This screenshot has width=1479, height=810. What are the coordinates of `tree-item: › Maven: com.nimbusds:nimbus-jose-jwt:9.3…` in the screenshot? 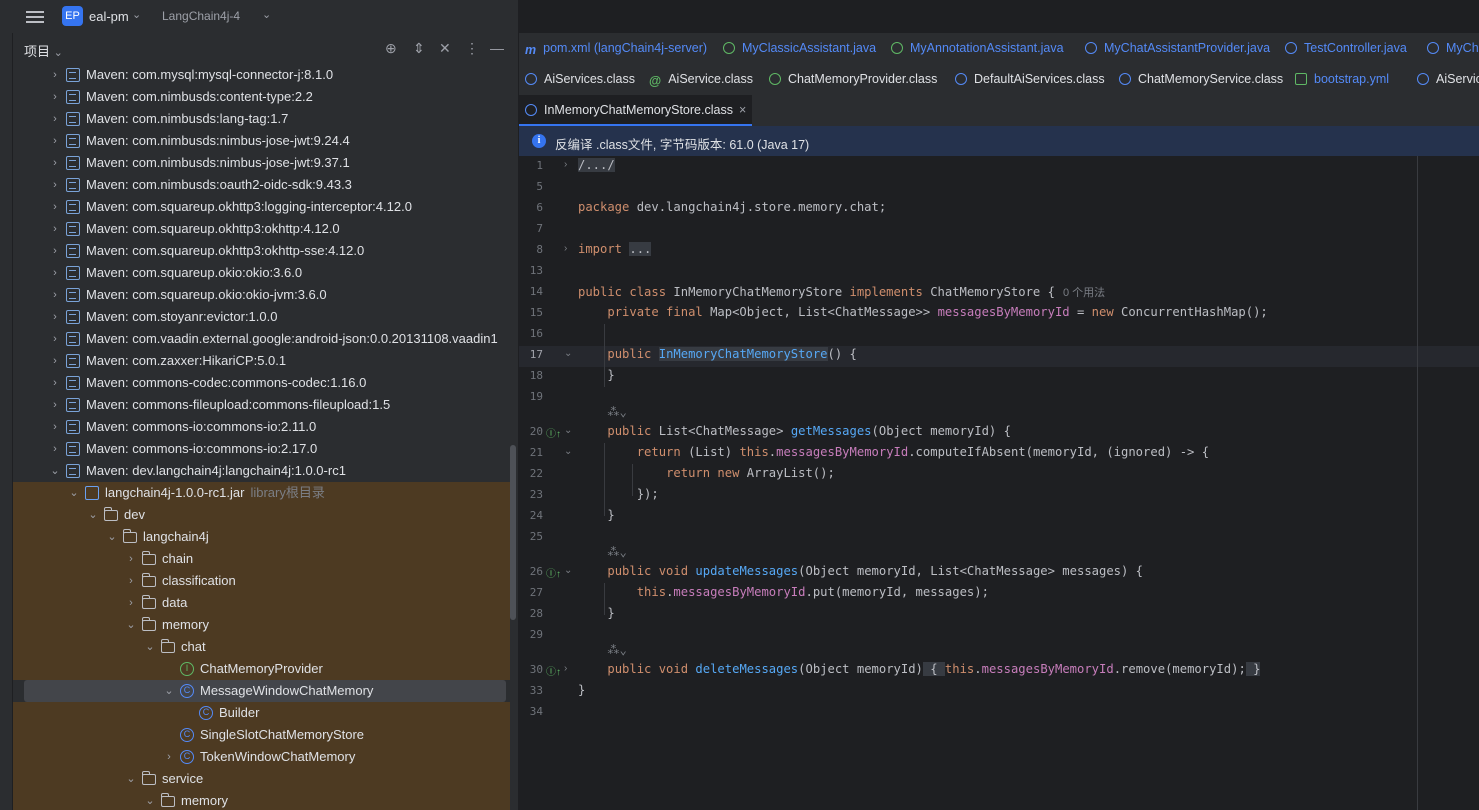 It's located at (261, 163).